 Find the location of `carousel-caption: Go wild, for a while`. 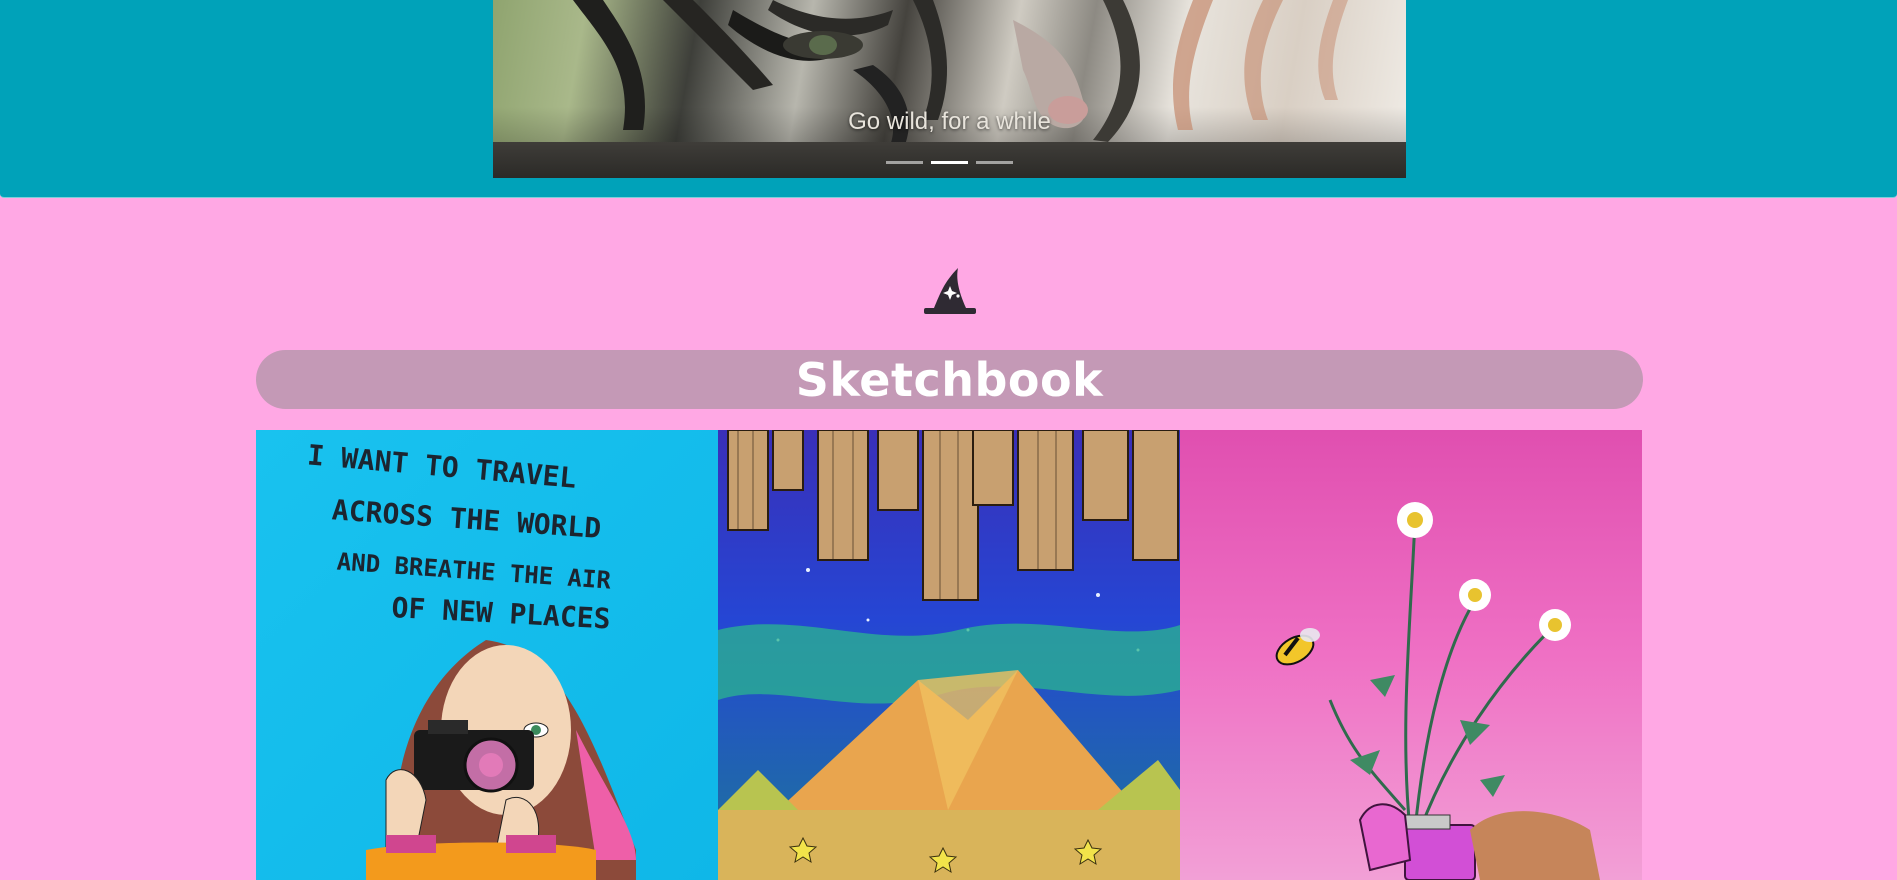

carousel-caption: Go wild, for a while is located at coordinates (949, 121).